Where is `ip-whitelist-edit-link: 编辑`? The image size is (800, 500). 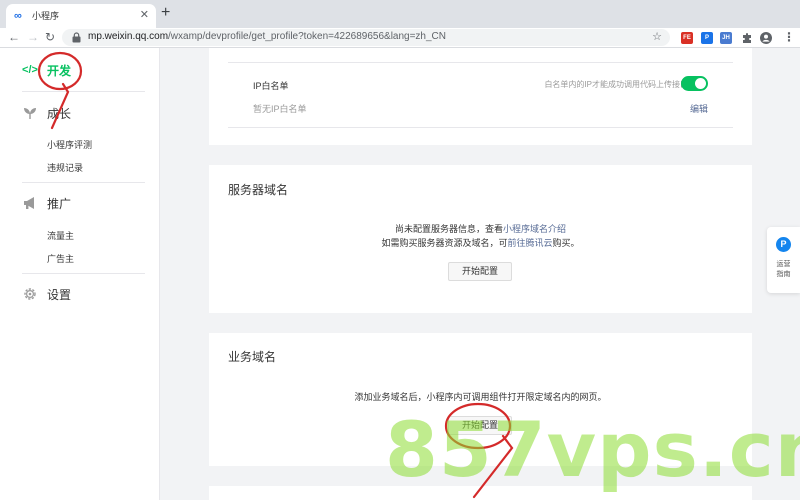 ip-whitelist-edit-link: 编辑 is located at coordinates (699, 108).